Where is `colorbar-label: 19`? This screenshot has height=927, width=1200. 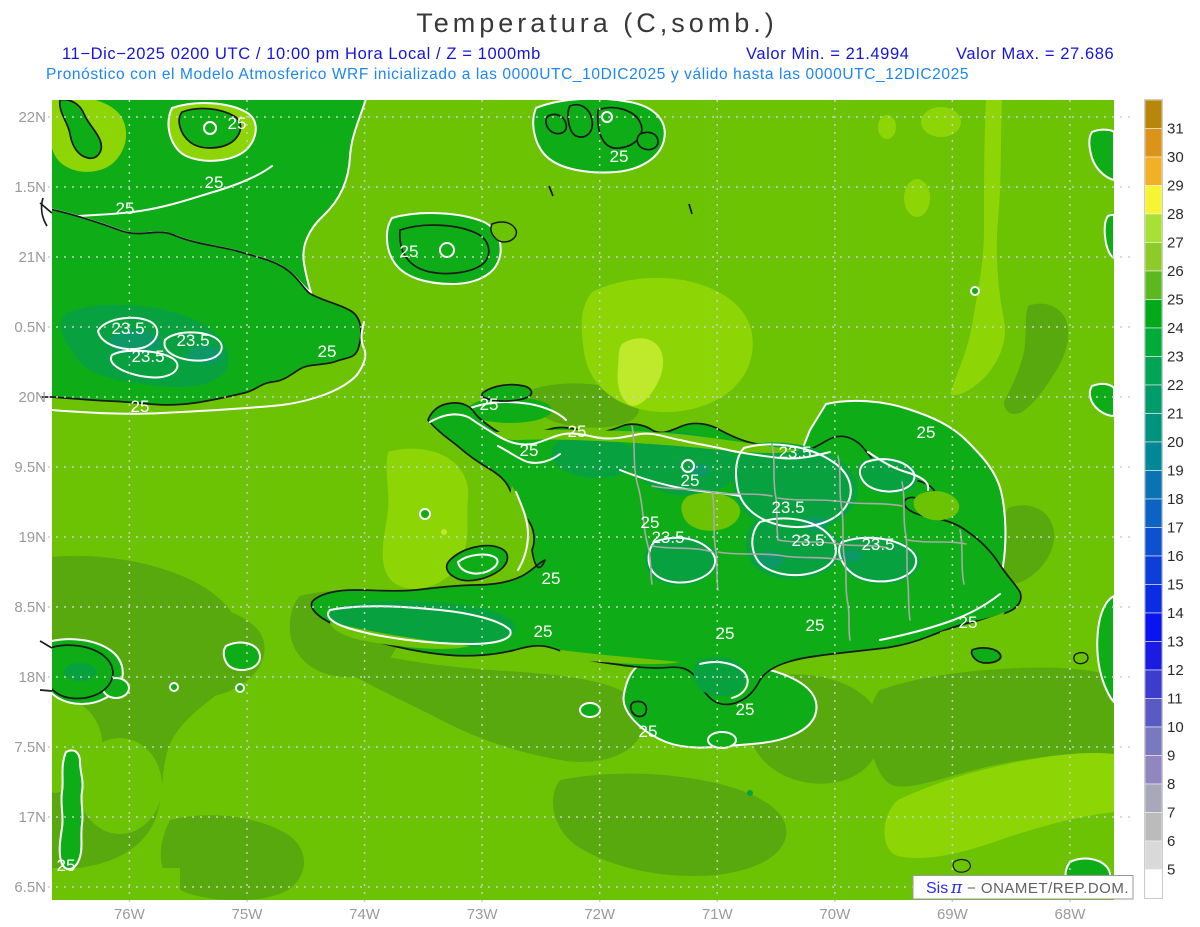
colorbar-label: 19 is located at coordinates (1175, 471).